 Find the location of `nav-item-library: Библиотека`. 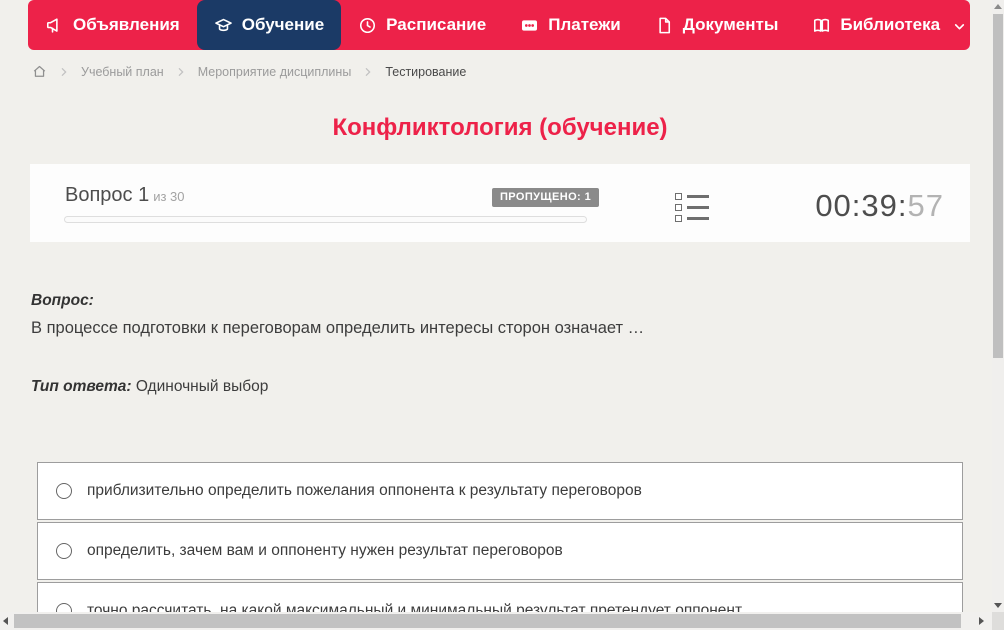

nav-item-library: Библиотека is located at coordinates (889, 25).